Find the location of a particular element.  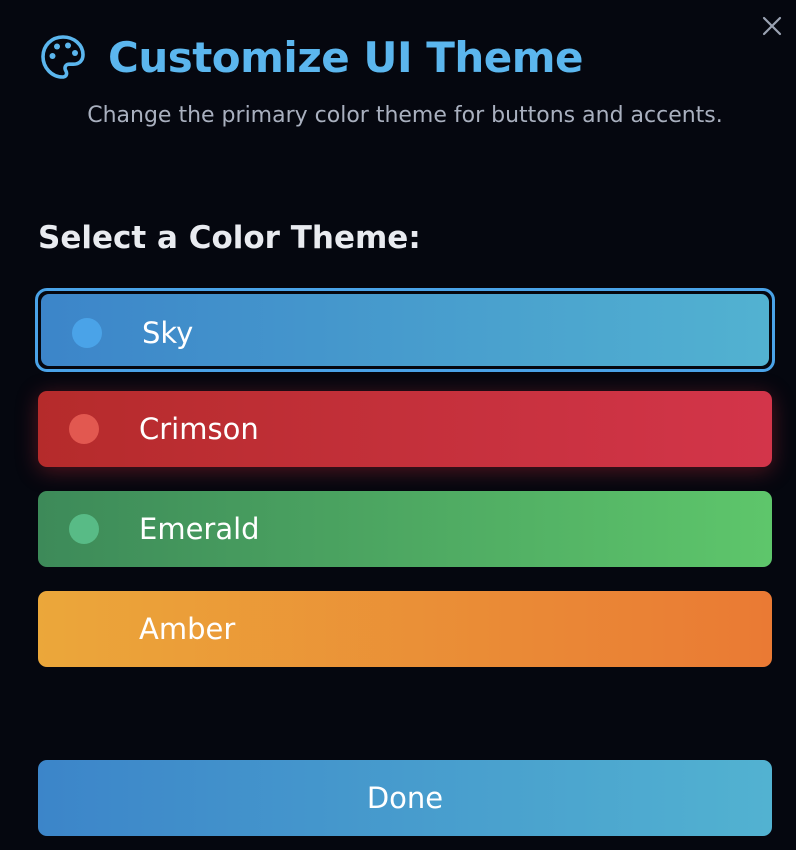

dialog-header: Customize UI Theme is located at coordinates (311, 57).